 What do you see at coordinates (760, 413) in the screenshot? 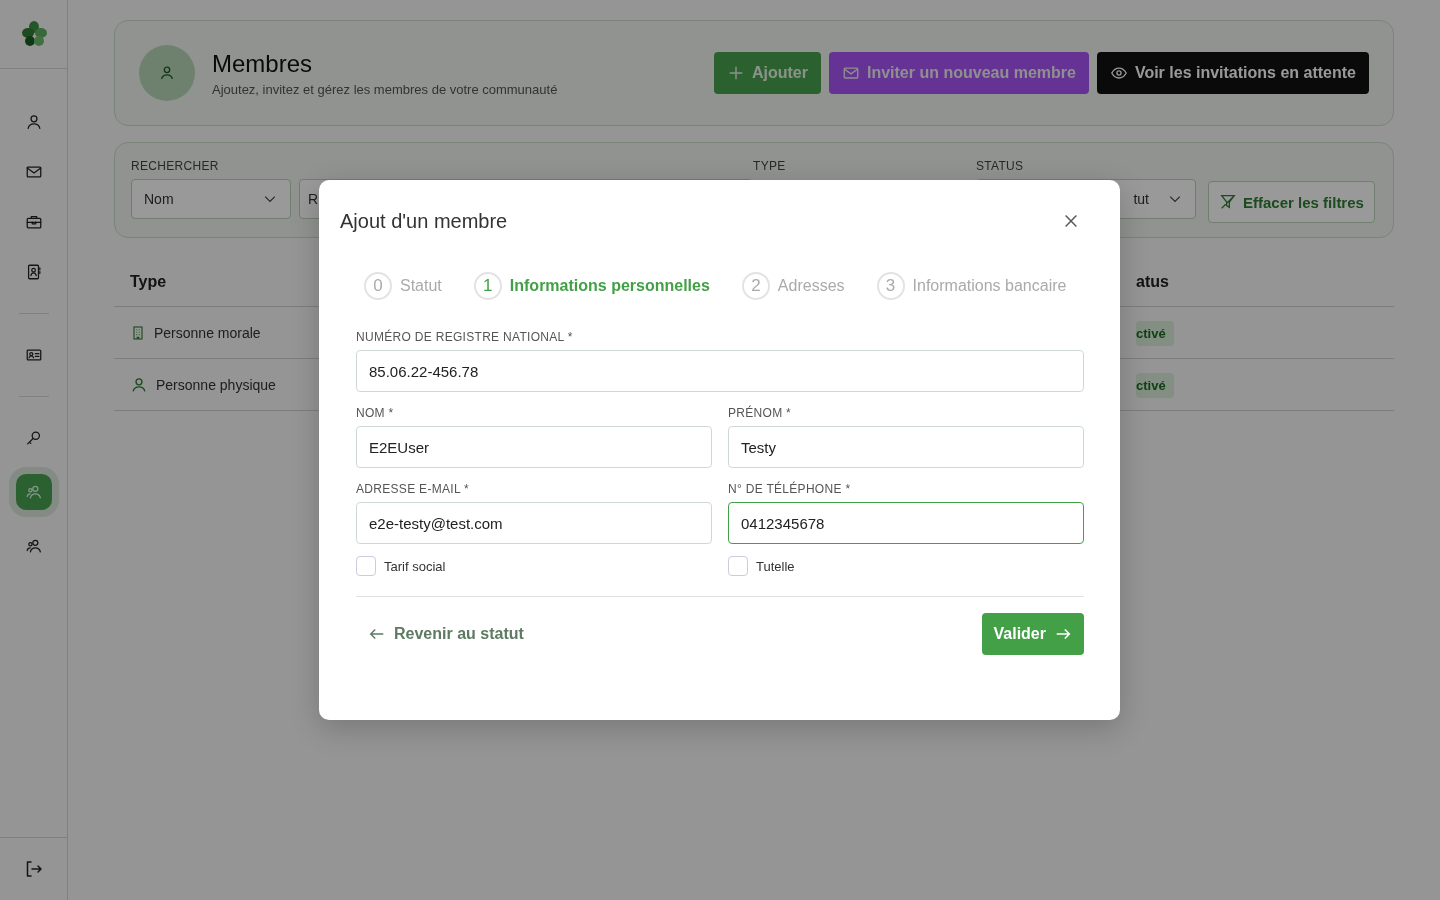
I see `field-label: PRÉNOM *` at bounding box center [760, 413].